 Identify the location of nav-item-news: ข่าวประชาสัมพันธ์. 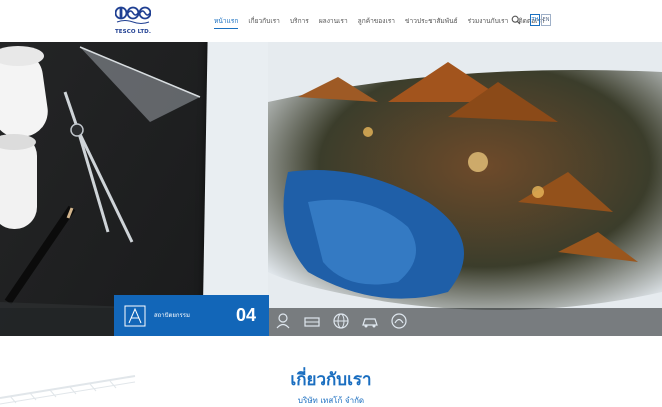
(431, 21).